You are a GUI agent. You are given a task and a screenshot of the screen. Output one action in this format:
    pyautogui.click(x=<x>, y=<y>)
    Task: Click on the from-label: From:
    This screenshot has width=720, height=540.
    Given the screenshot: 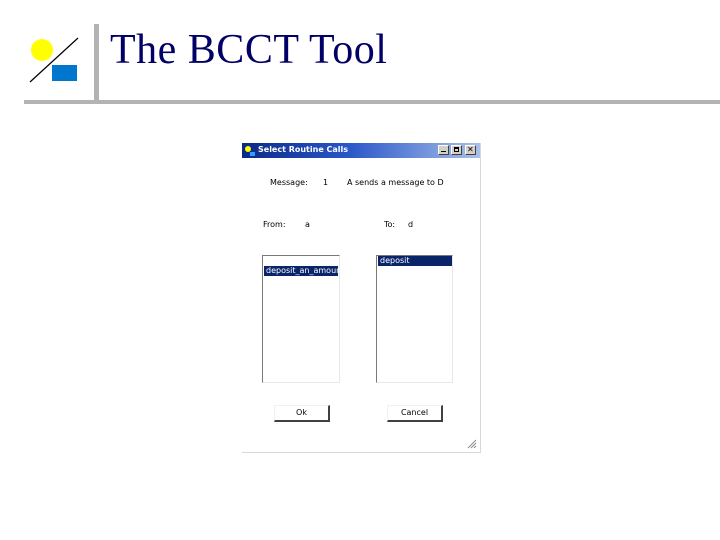 What is the action you would take?
    pyautogui.click(x=274, y=224)
    